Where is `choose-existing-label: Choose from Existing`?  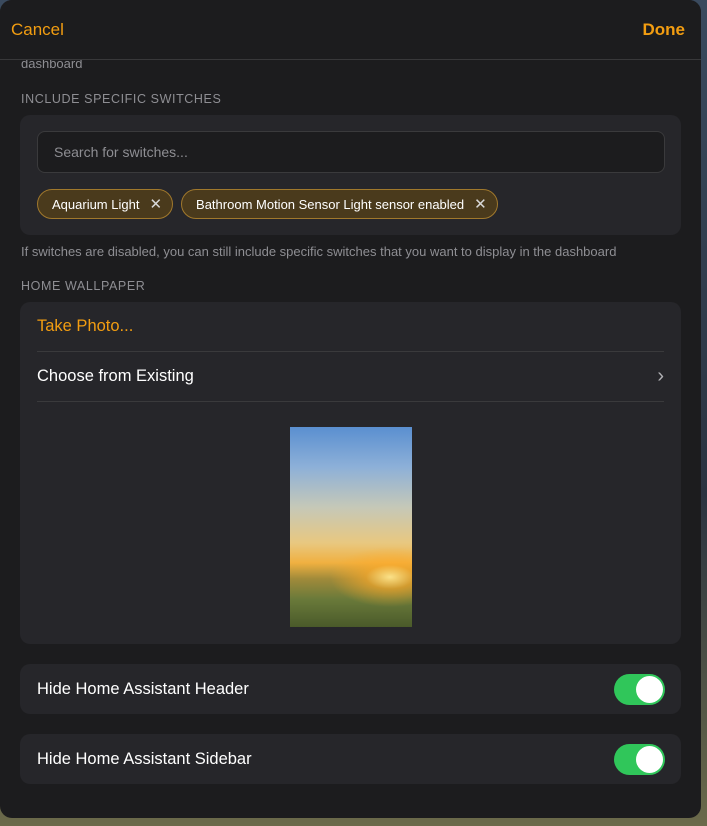
choose-existing-label: Choose from Existing is located at coordinates (115, 376).